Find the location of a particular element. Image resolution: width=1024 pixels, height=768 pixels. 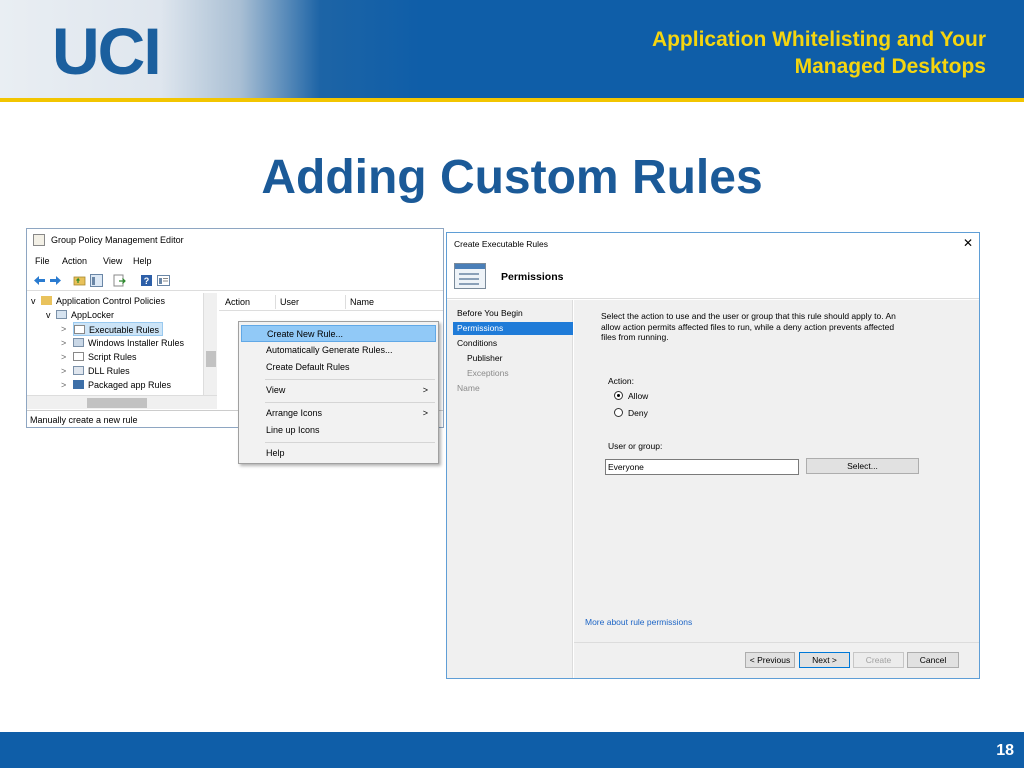

folder-icon is located at coordinates (46, 300).